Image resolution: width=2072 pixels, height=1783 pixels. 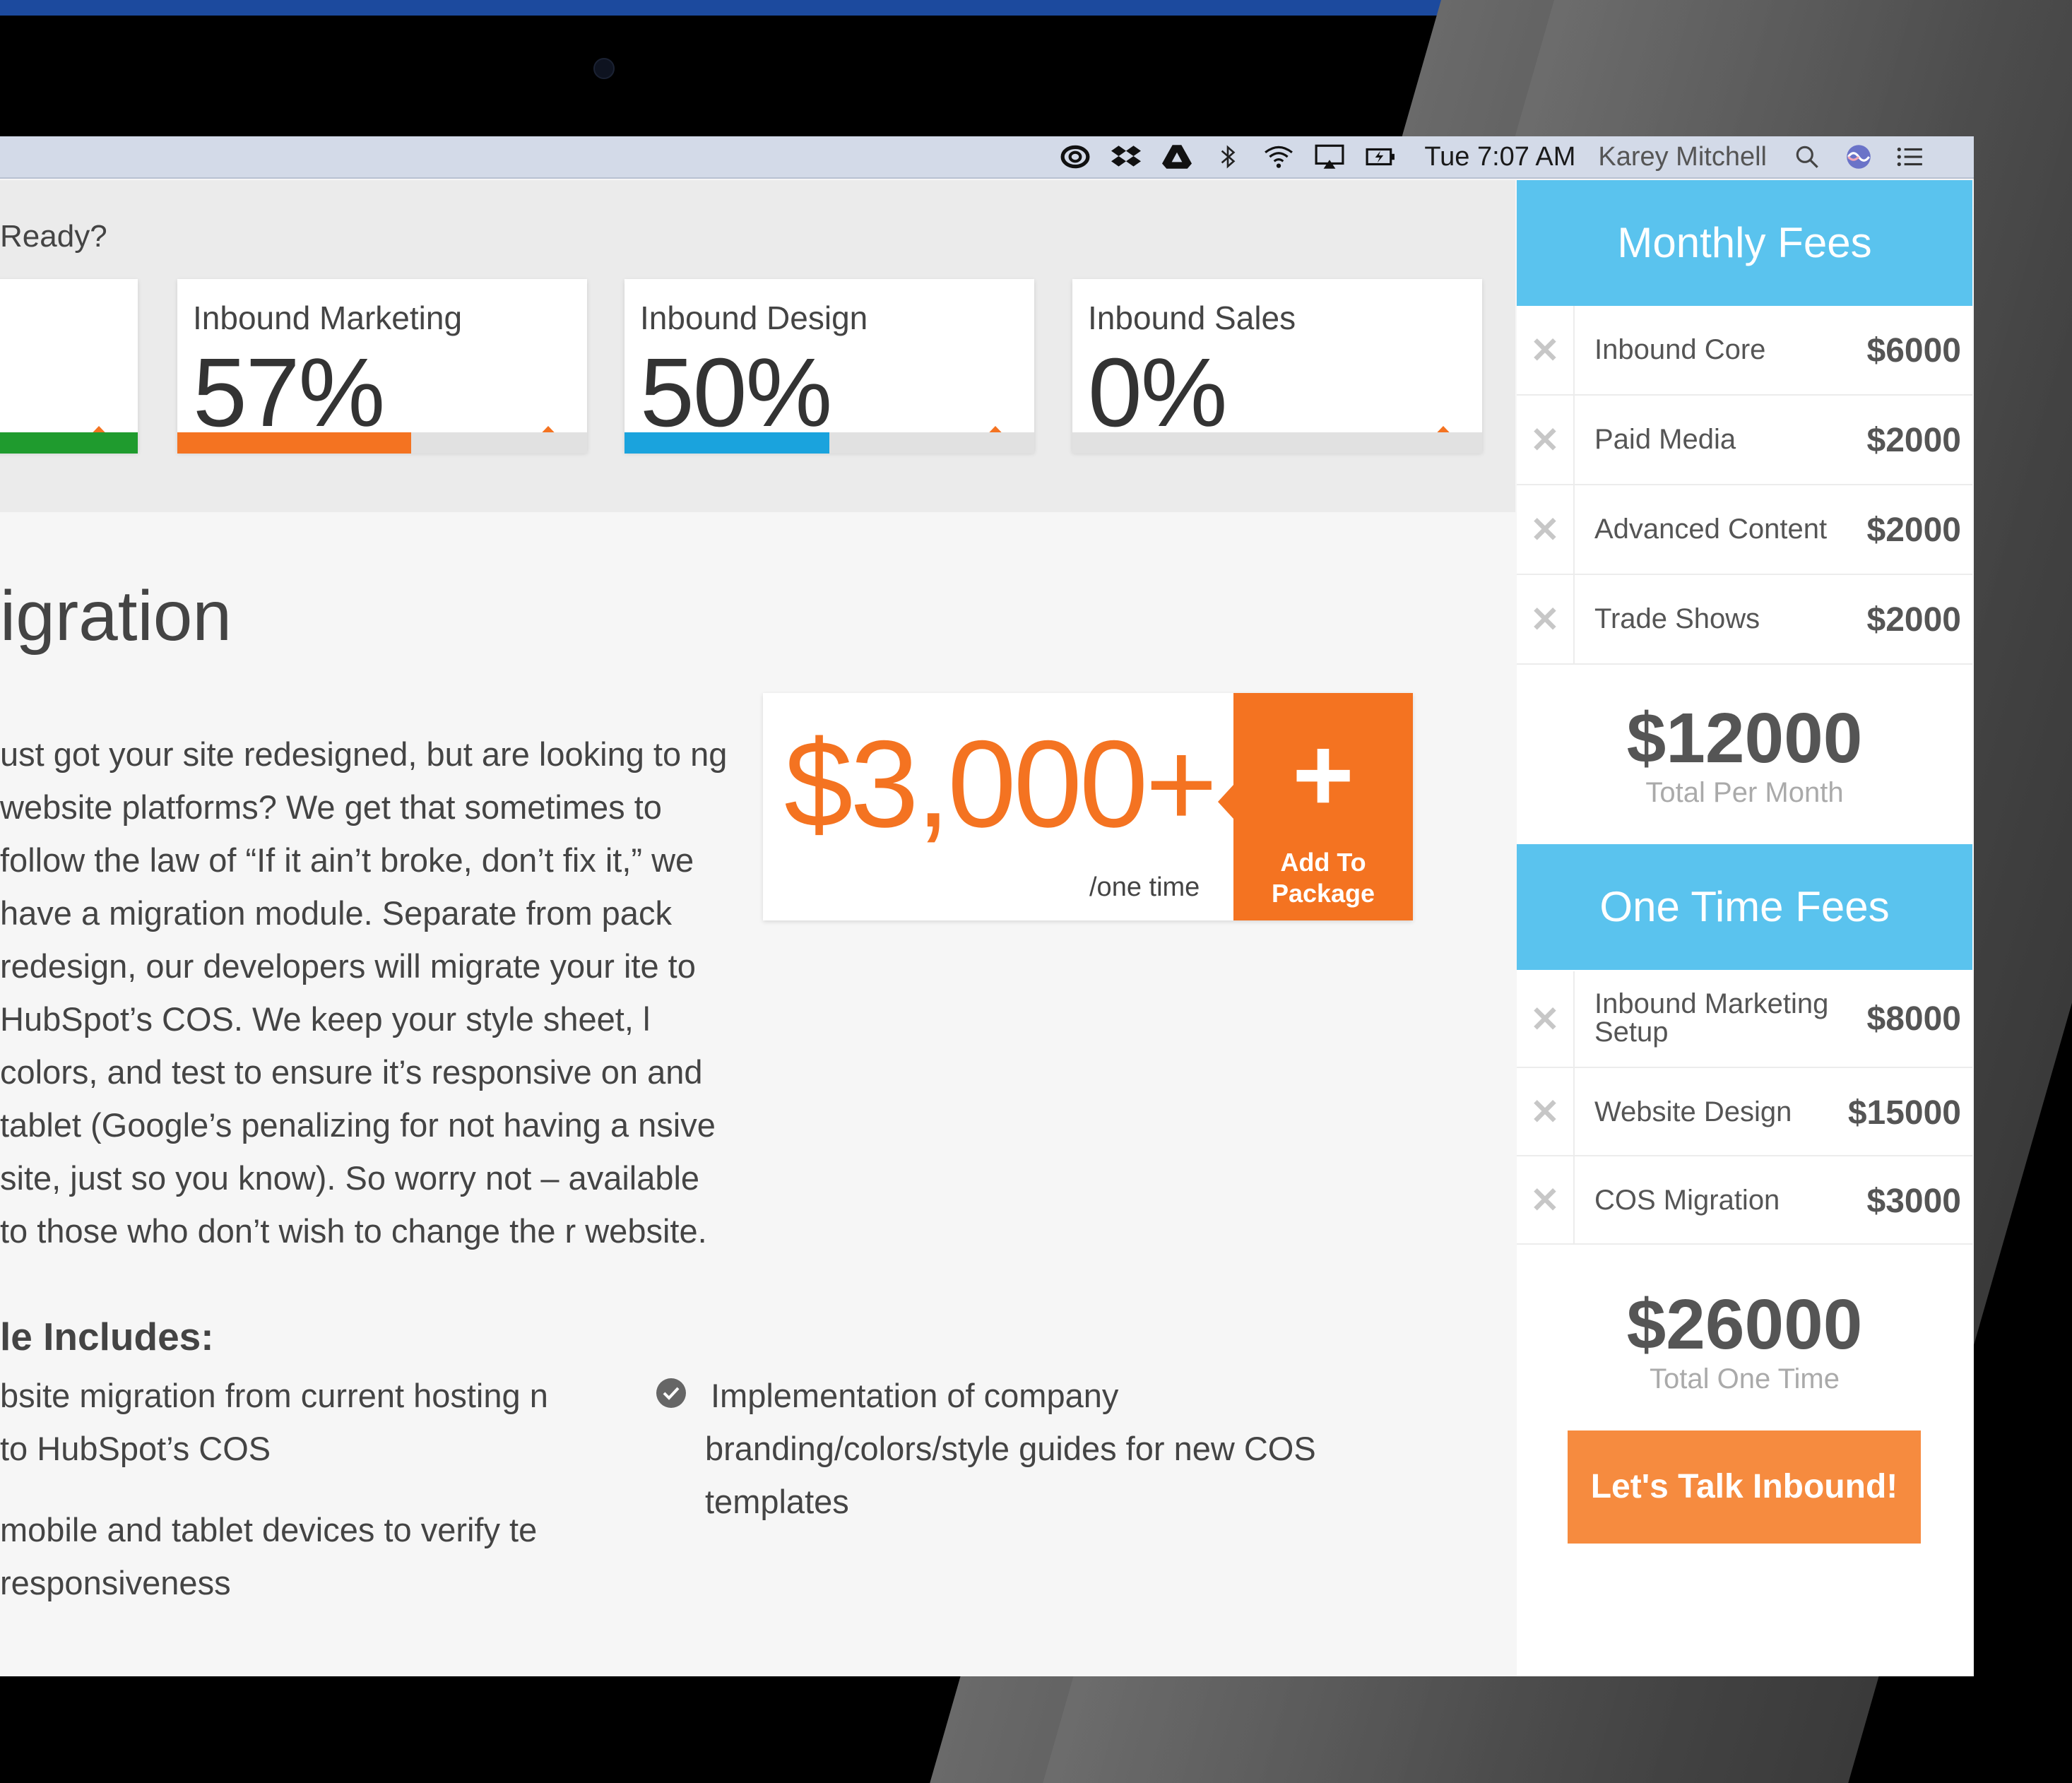 What do you see at coordinates (987, 157) in the screenshot?
I see `menu-bar: Tue 7:07 AM Karey Mitchell` at bounding box center [987, 157].